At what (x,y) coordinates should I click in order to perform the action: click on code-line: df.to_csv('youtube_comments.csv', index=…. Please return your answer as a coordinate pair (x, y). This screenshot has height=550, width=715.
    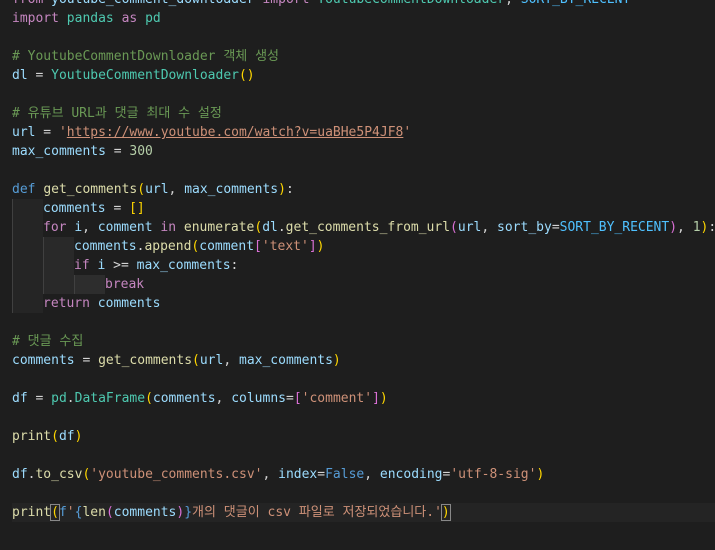
    Looking at the image, I should click on (363, 474).